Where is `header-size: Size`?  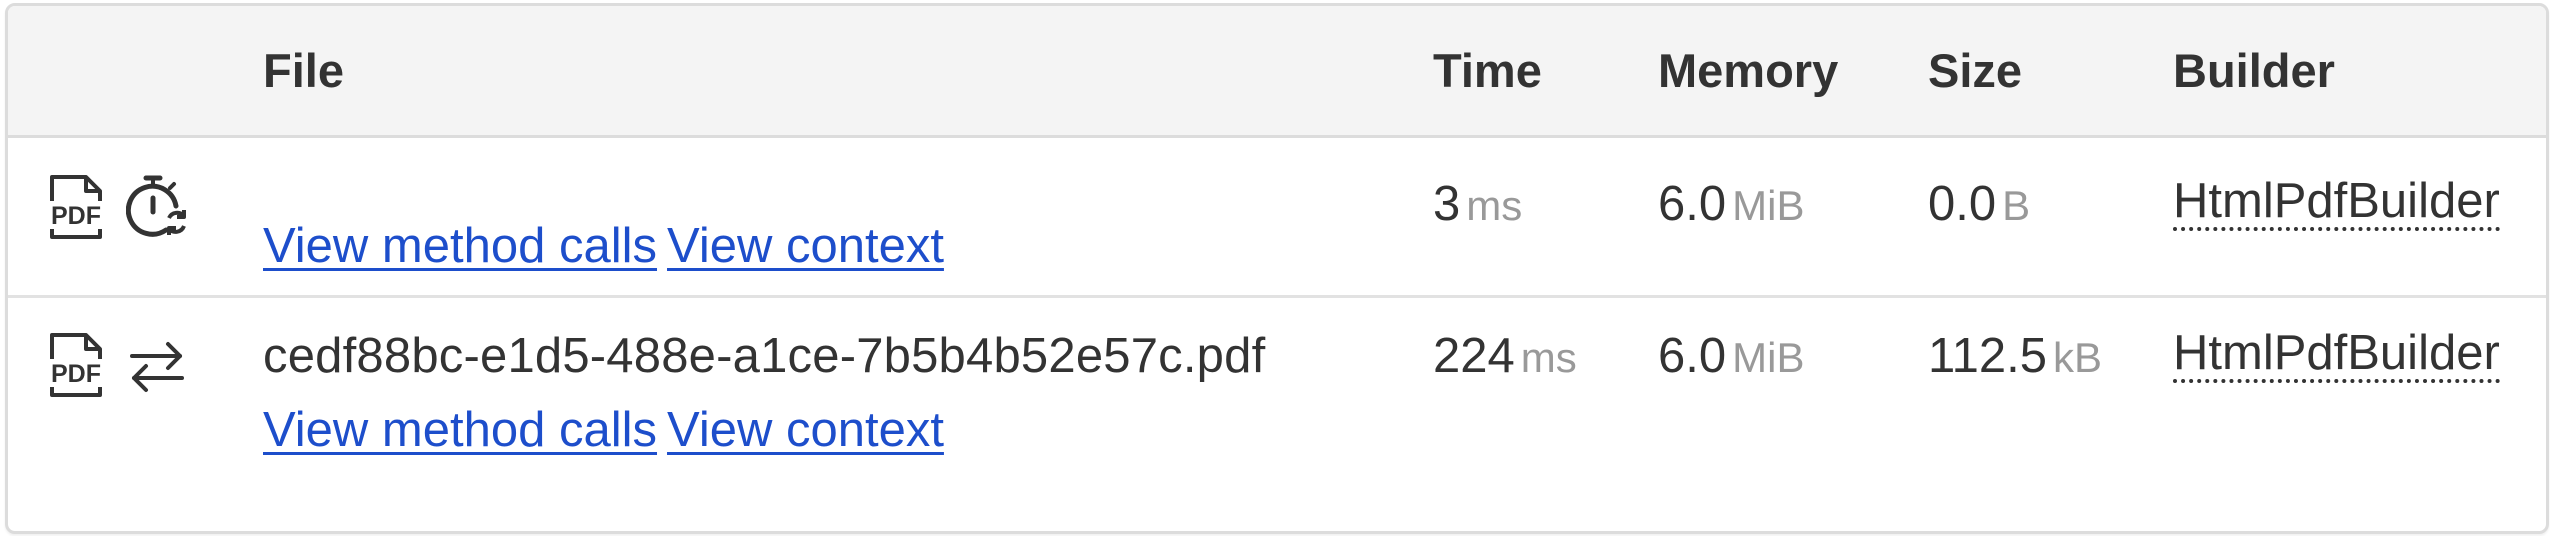 header-size: Size is located at coordinates (2040, 72).